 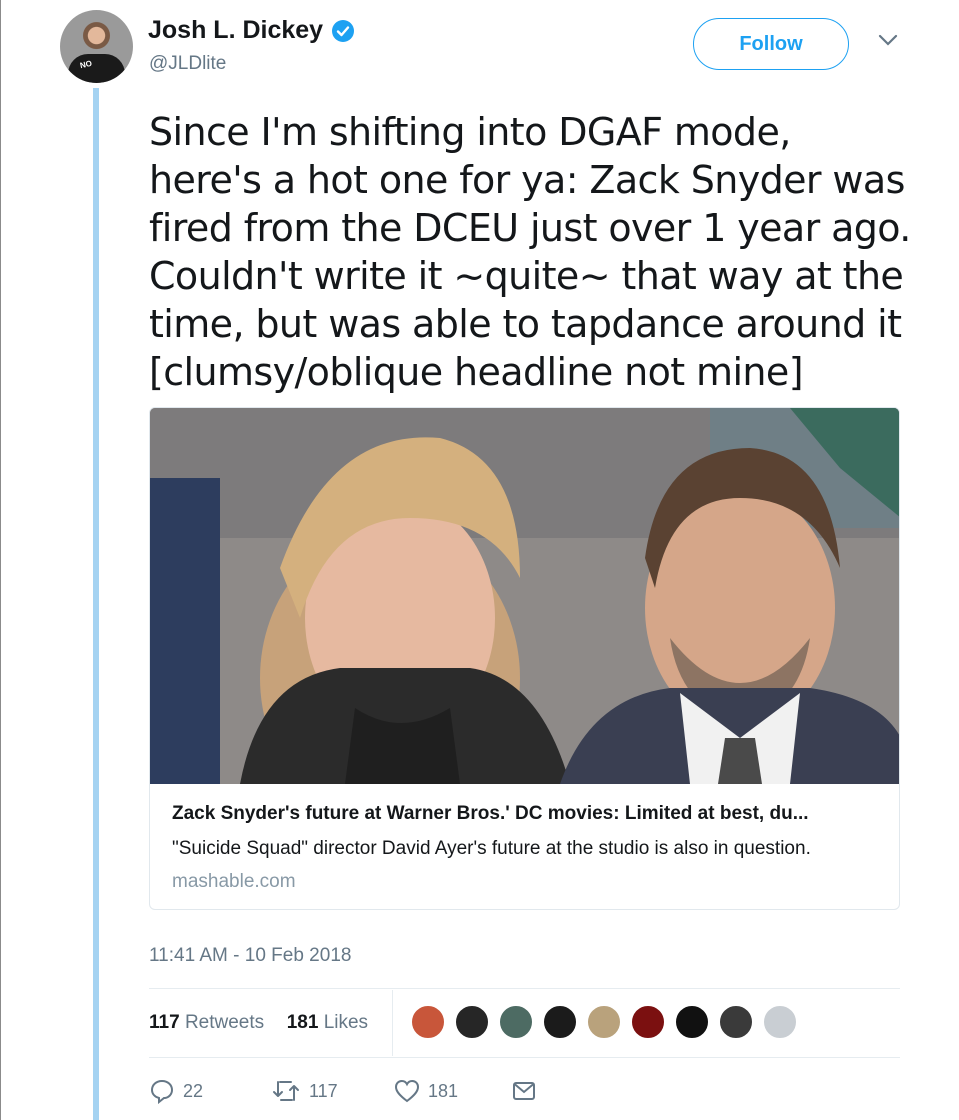 I want to click on retweet-count: 117, so click(x=164, y=1022).